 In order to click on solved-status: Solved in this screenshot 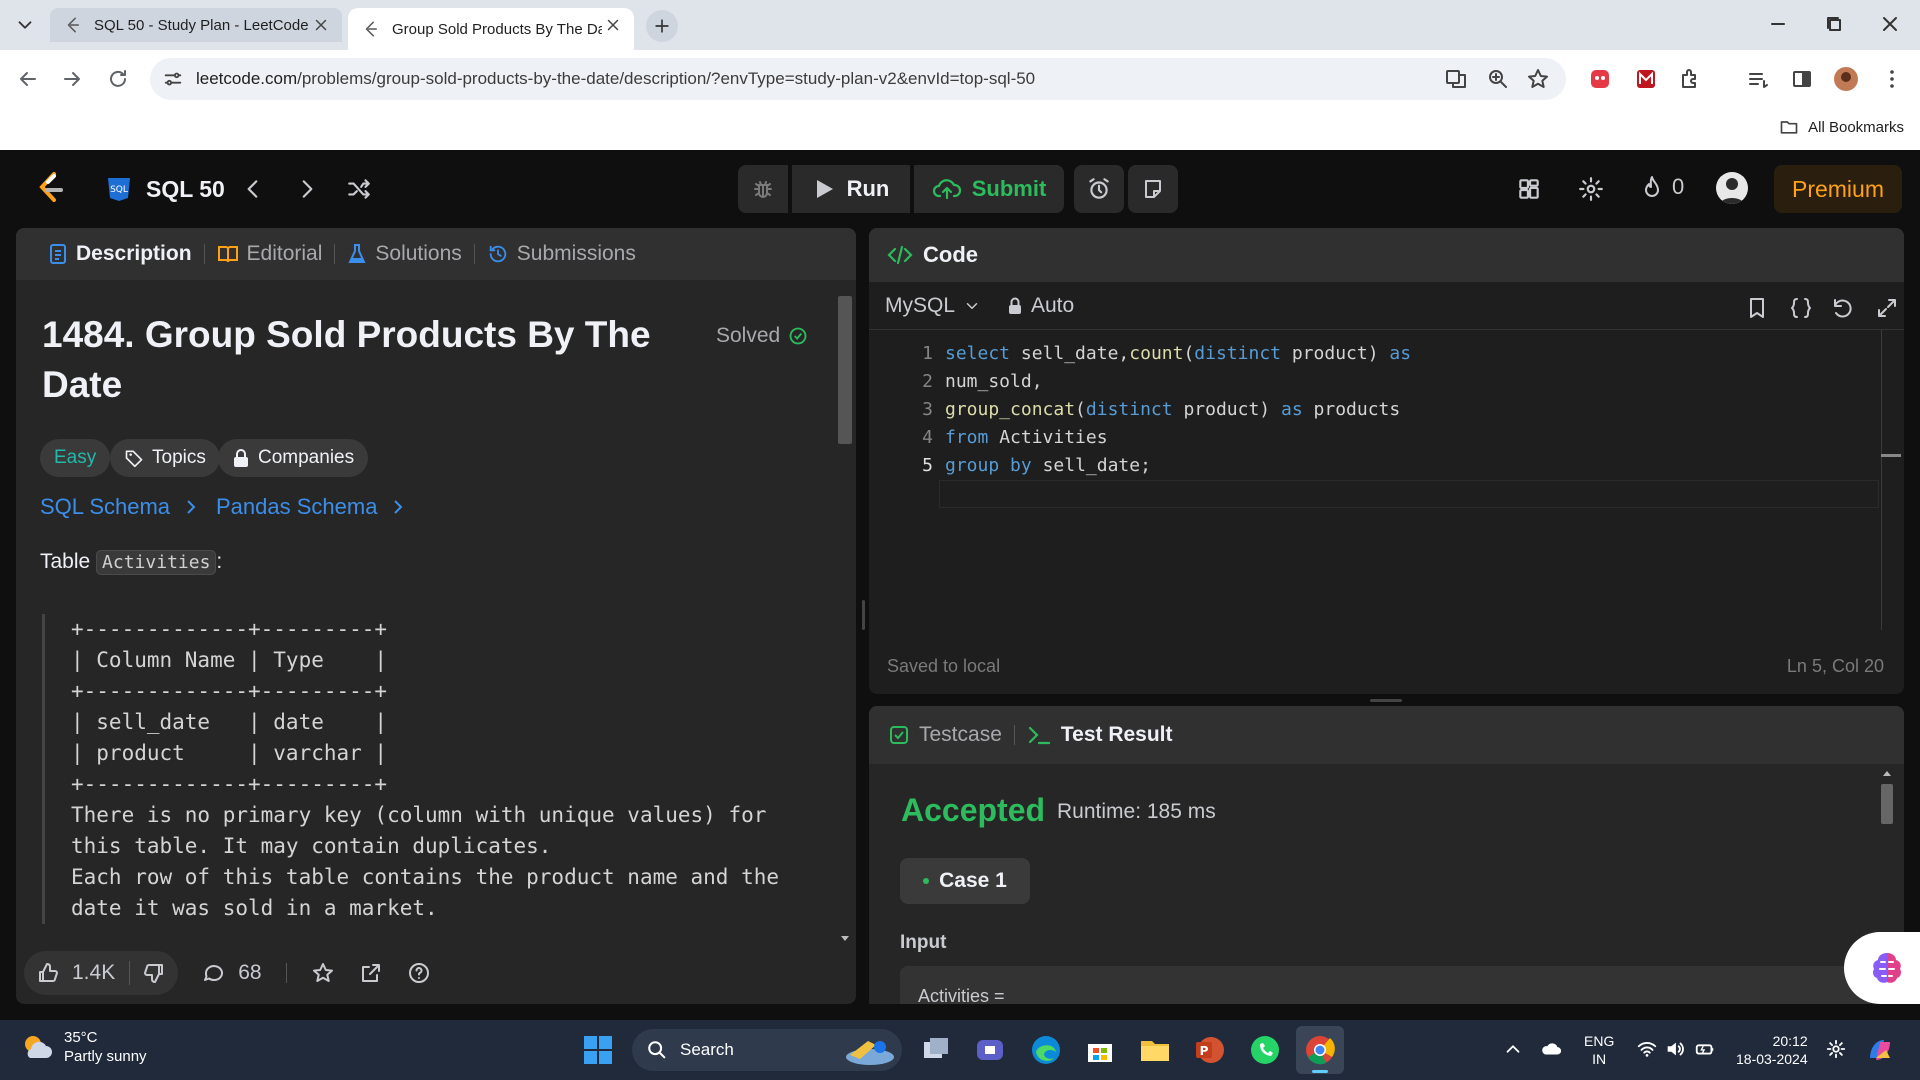, I will do `click(762, 336)`.